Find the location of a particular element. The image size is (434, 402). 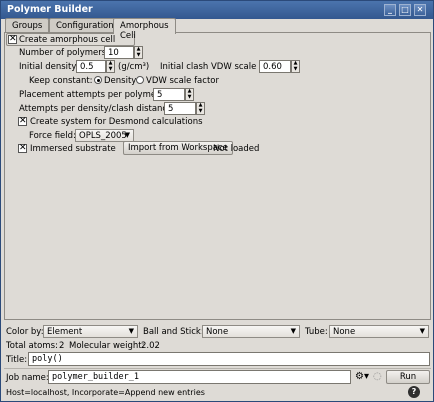

keep-constant-label: Keep constant: is located at coordinates (61, 81).